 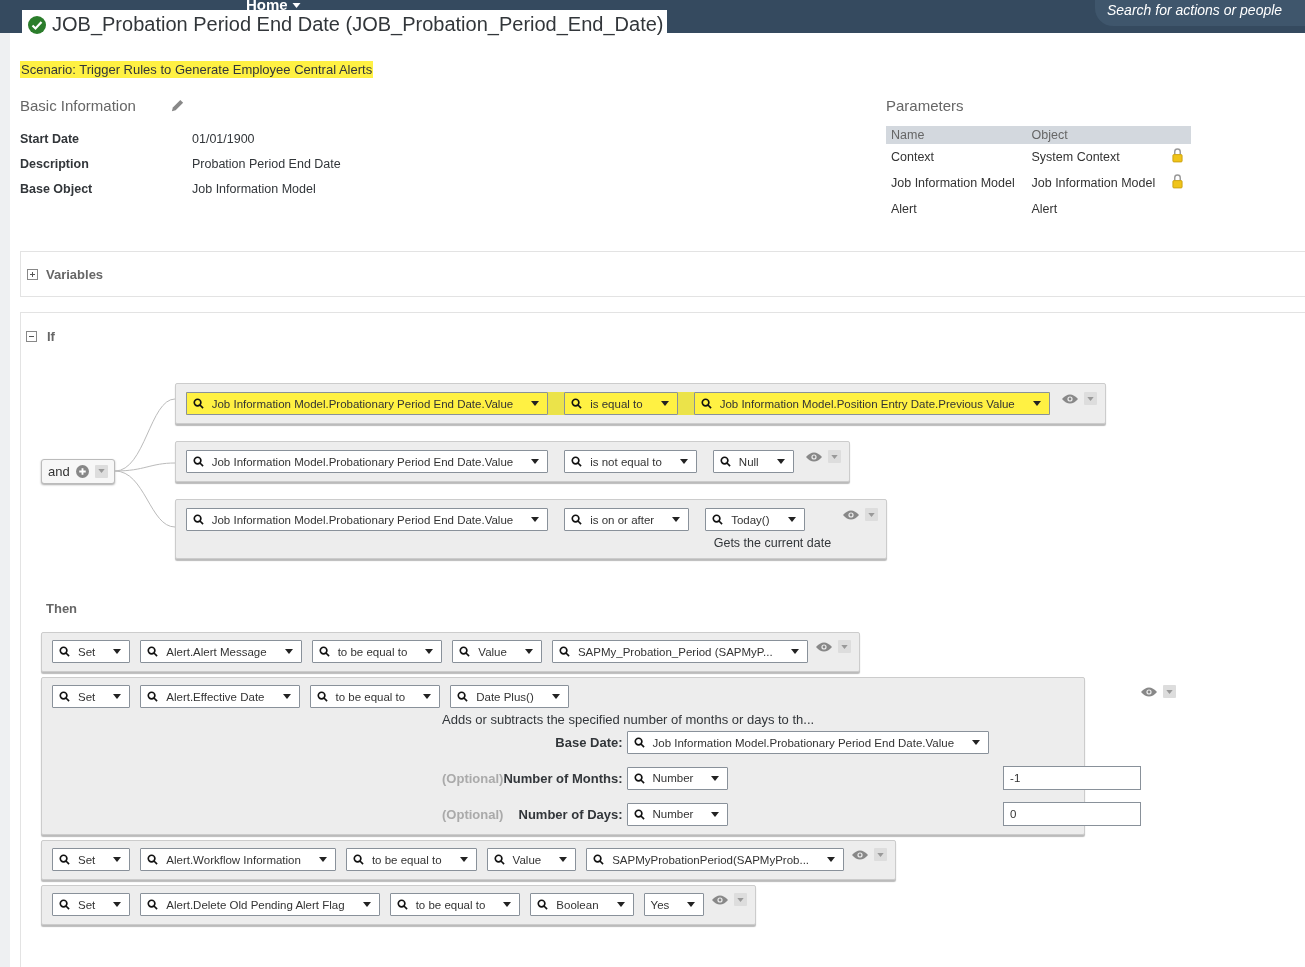 What do you see at coordinates (62, 608) in the screenshot?
I see `section-title: Then` at bounding box center [62, 608].